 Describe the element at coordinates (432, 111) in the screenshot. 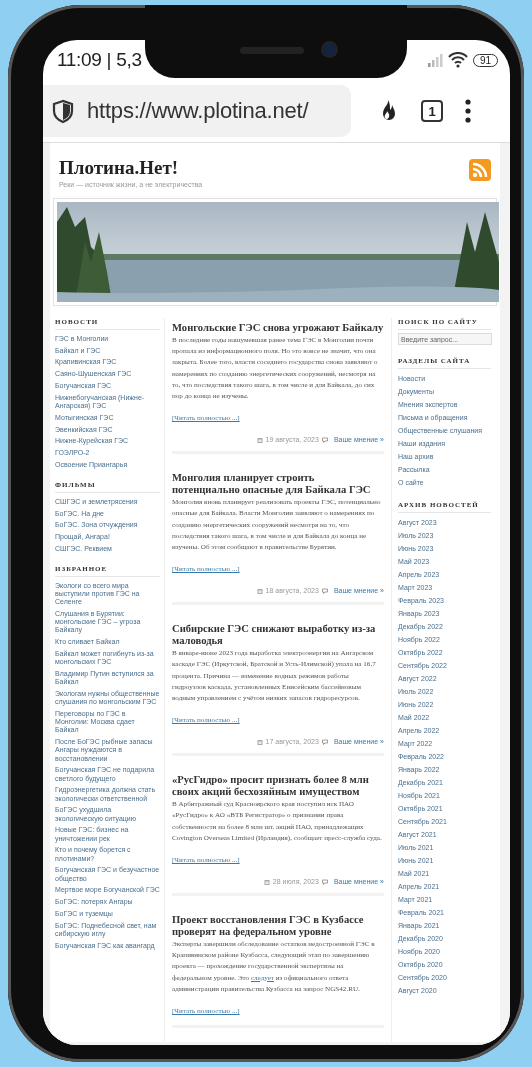

I see `tab-count-button: 1` at that location.